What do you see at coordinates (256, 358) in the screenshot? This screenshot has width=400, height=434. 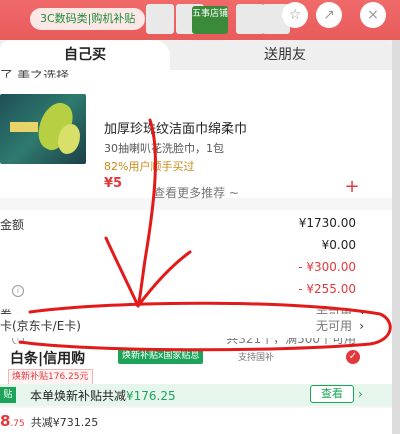 I see `support-text: 支持国补` at bounding box center [256, 358].